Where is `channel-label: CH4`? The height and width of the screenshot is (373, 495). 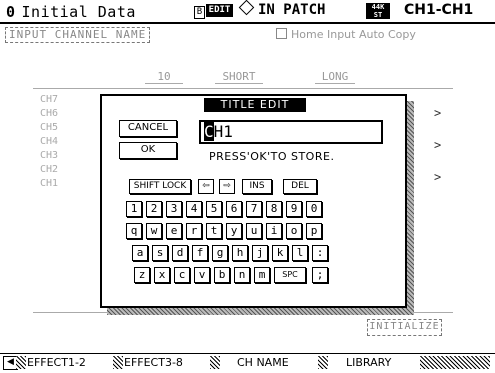 channel-label: CH4 is located at coordinates (49, 141).